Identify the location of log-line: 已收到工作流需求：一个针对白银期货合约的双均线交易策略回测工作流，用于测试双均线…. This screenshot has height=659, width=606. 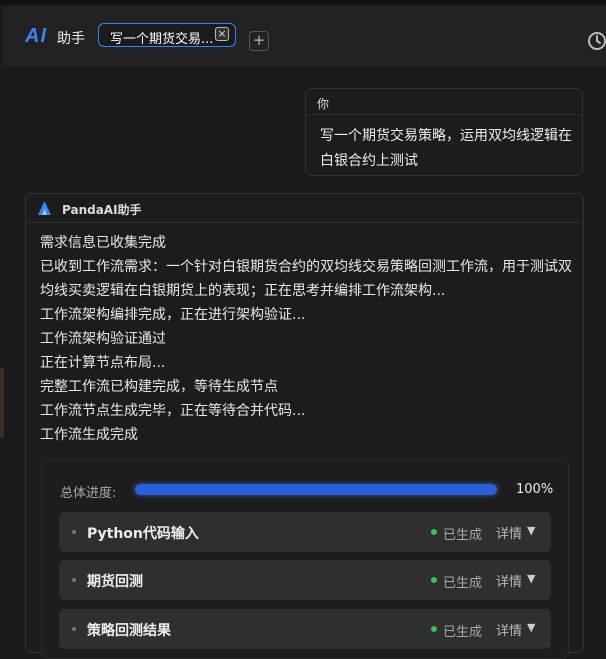
(306, 279).